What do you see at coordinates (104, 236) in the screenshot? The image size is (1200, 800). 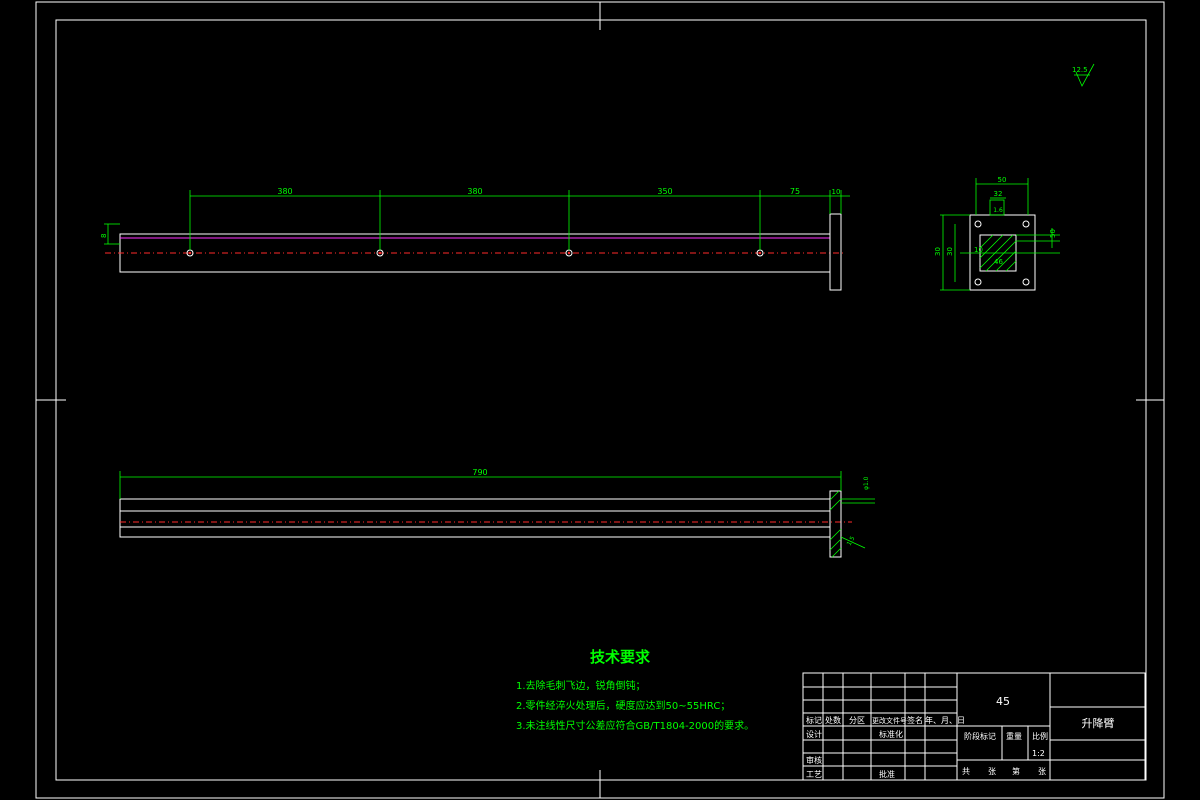 I see `dim-left-8: 8` at bounding box center [104, 236].